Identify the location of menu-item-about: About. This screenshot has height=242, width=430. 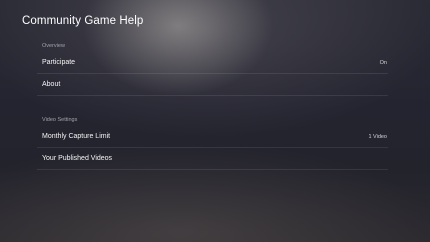
(212, 85).